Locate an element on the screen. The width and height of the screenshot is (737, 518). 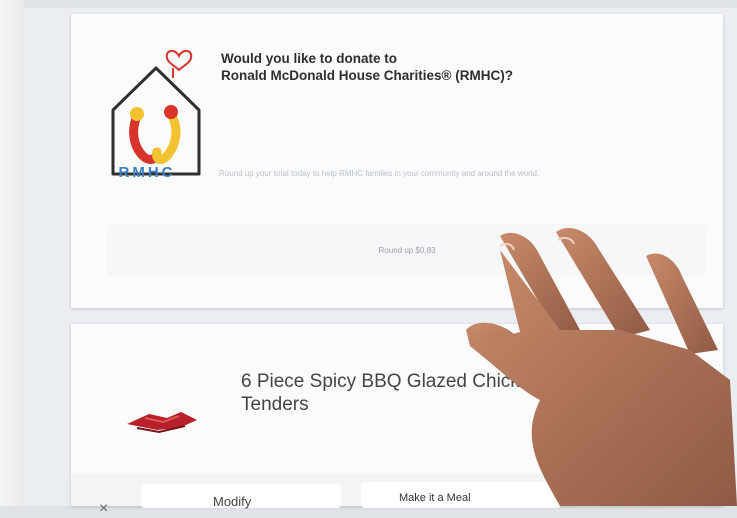
item-name: 6 Piece Spicy BBQ Glazed Chicken Tenders is located at coordinates (391, 393).